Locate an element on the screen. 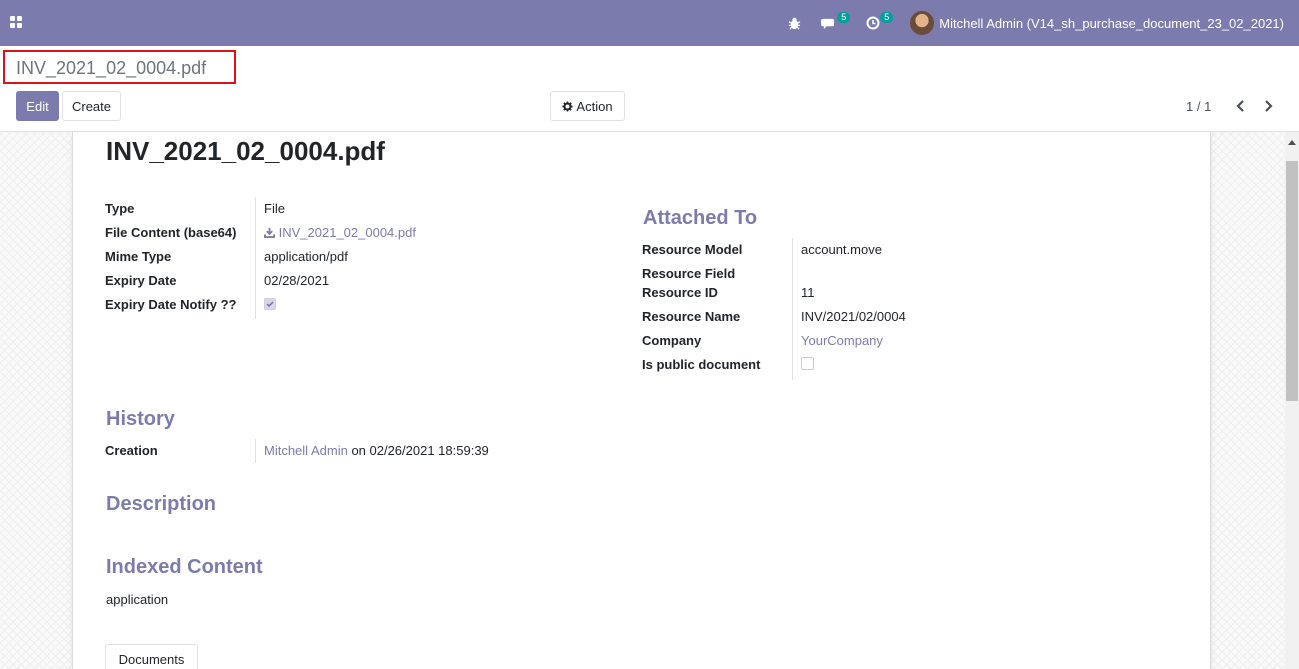 Image resolution: width=1299 pixels, height=669 pixels. file-download-link: INV_2021_02_0004.pdf is located at coordinates (340, 232).